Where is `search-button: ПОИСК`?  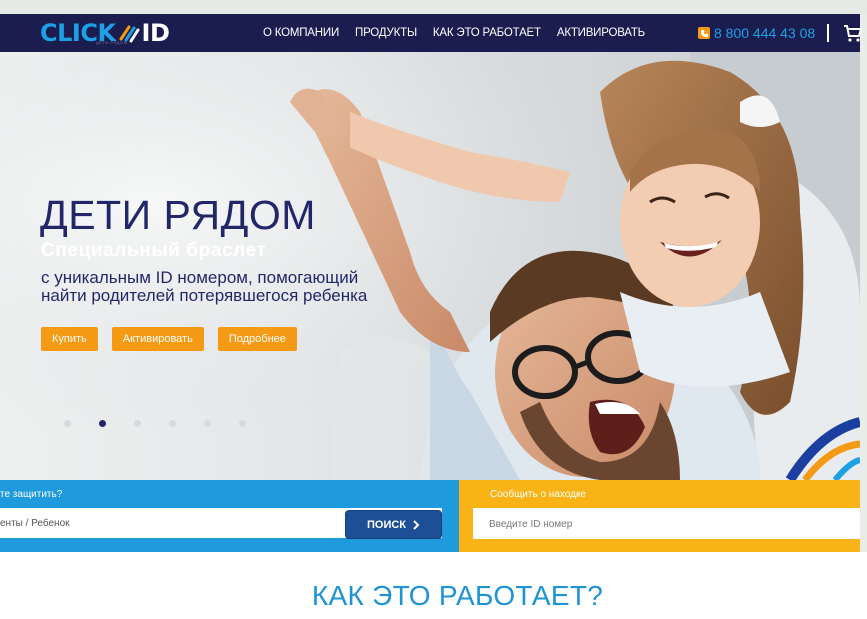
search-button: ПОИСК is located at coordinates (393, 524).